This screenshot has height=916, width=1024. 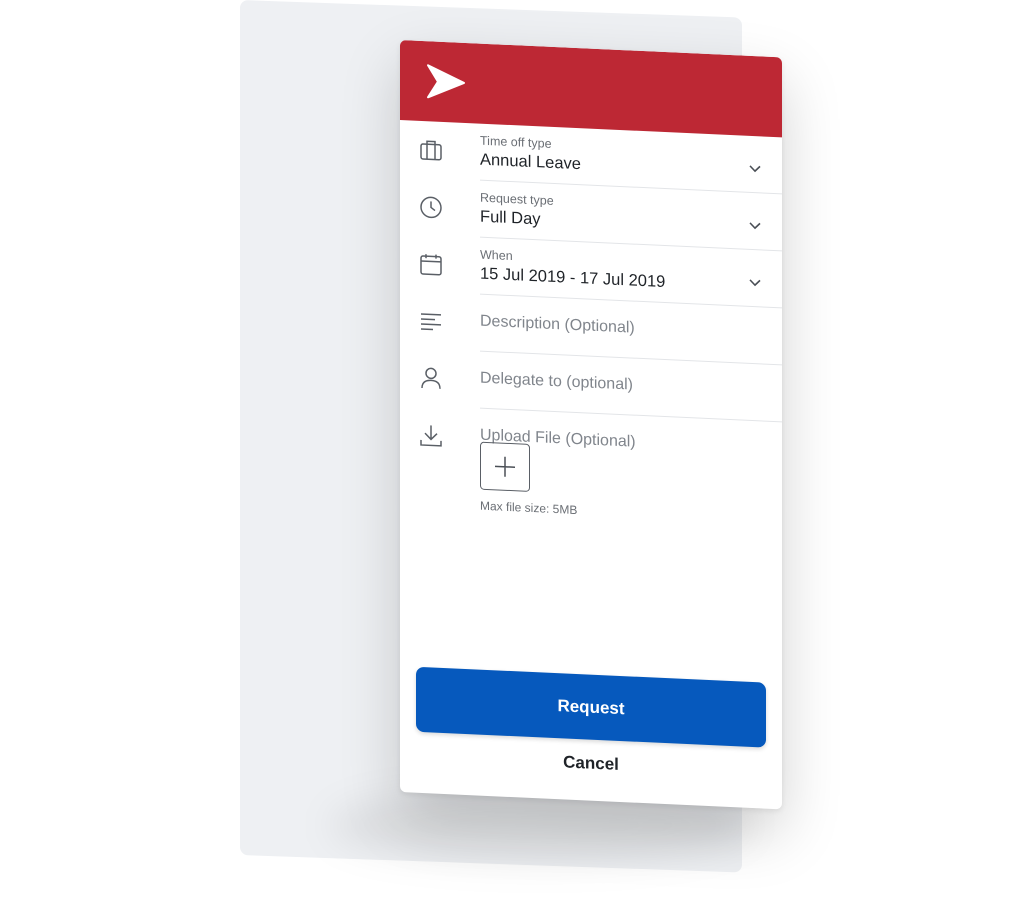 I want to click on request-type-label: Request type, so click(x=517, y=199).